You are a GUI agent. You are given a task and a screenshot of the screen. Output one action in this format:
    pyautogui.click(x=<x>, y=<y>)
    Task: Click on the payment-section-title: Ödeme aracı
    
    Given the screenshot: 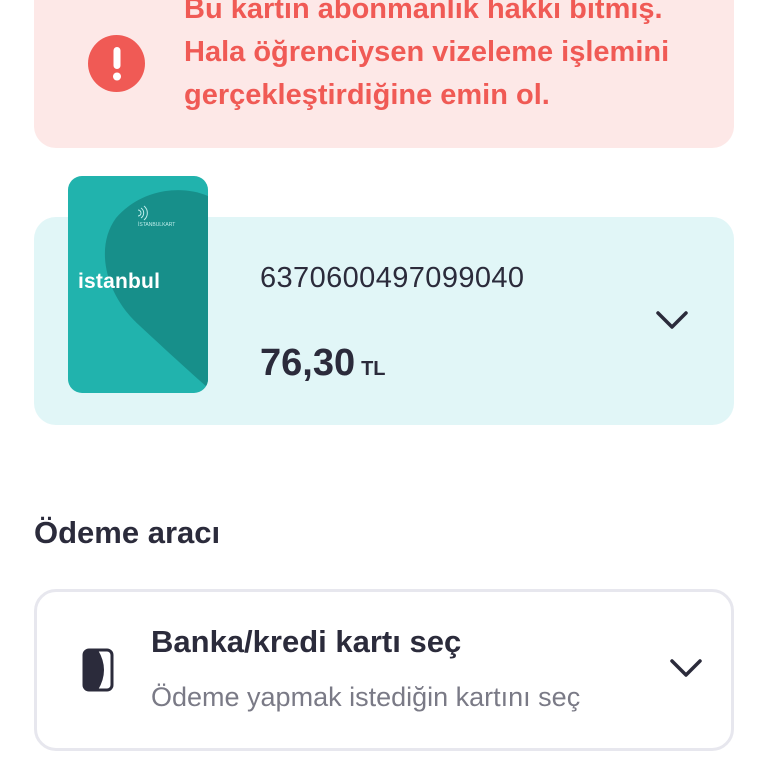 What is the action you would take?
    pyautogui.click(x=127, y=532)
    